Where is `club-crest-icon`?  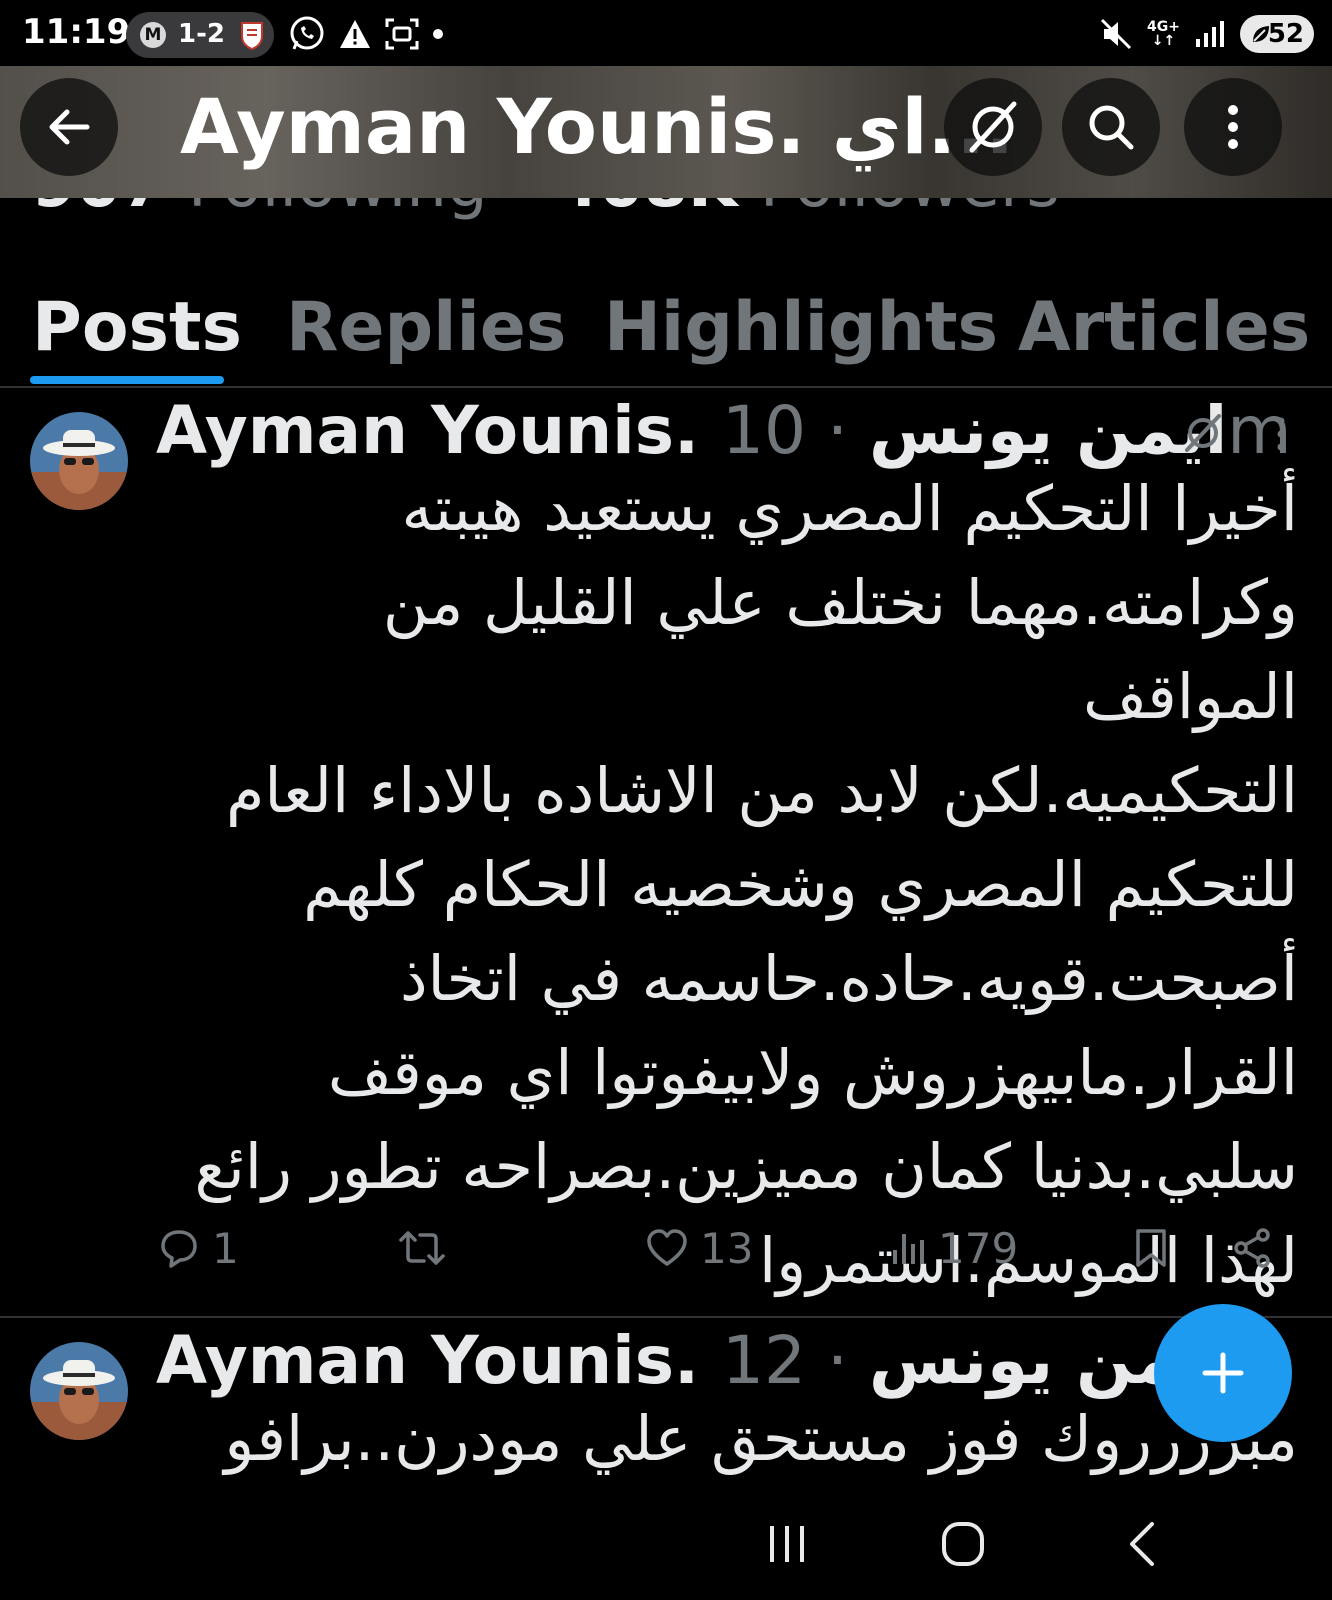 club-crest-icon is located at coordinates (252, 36).